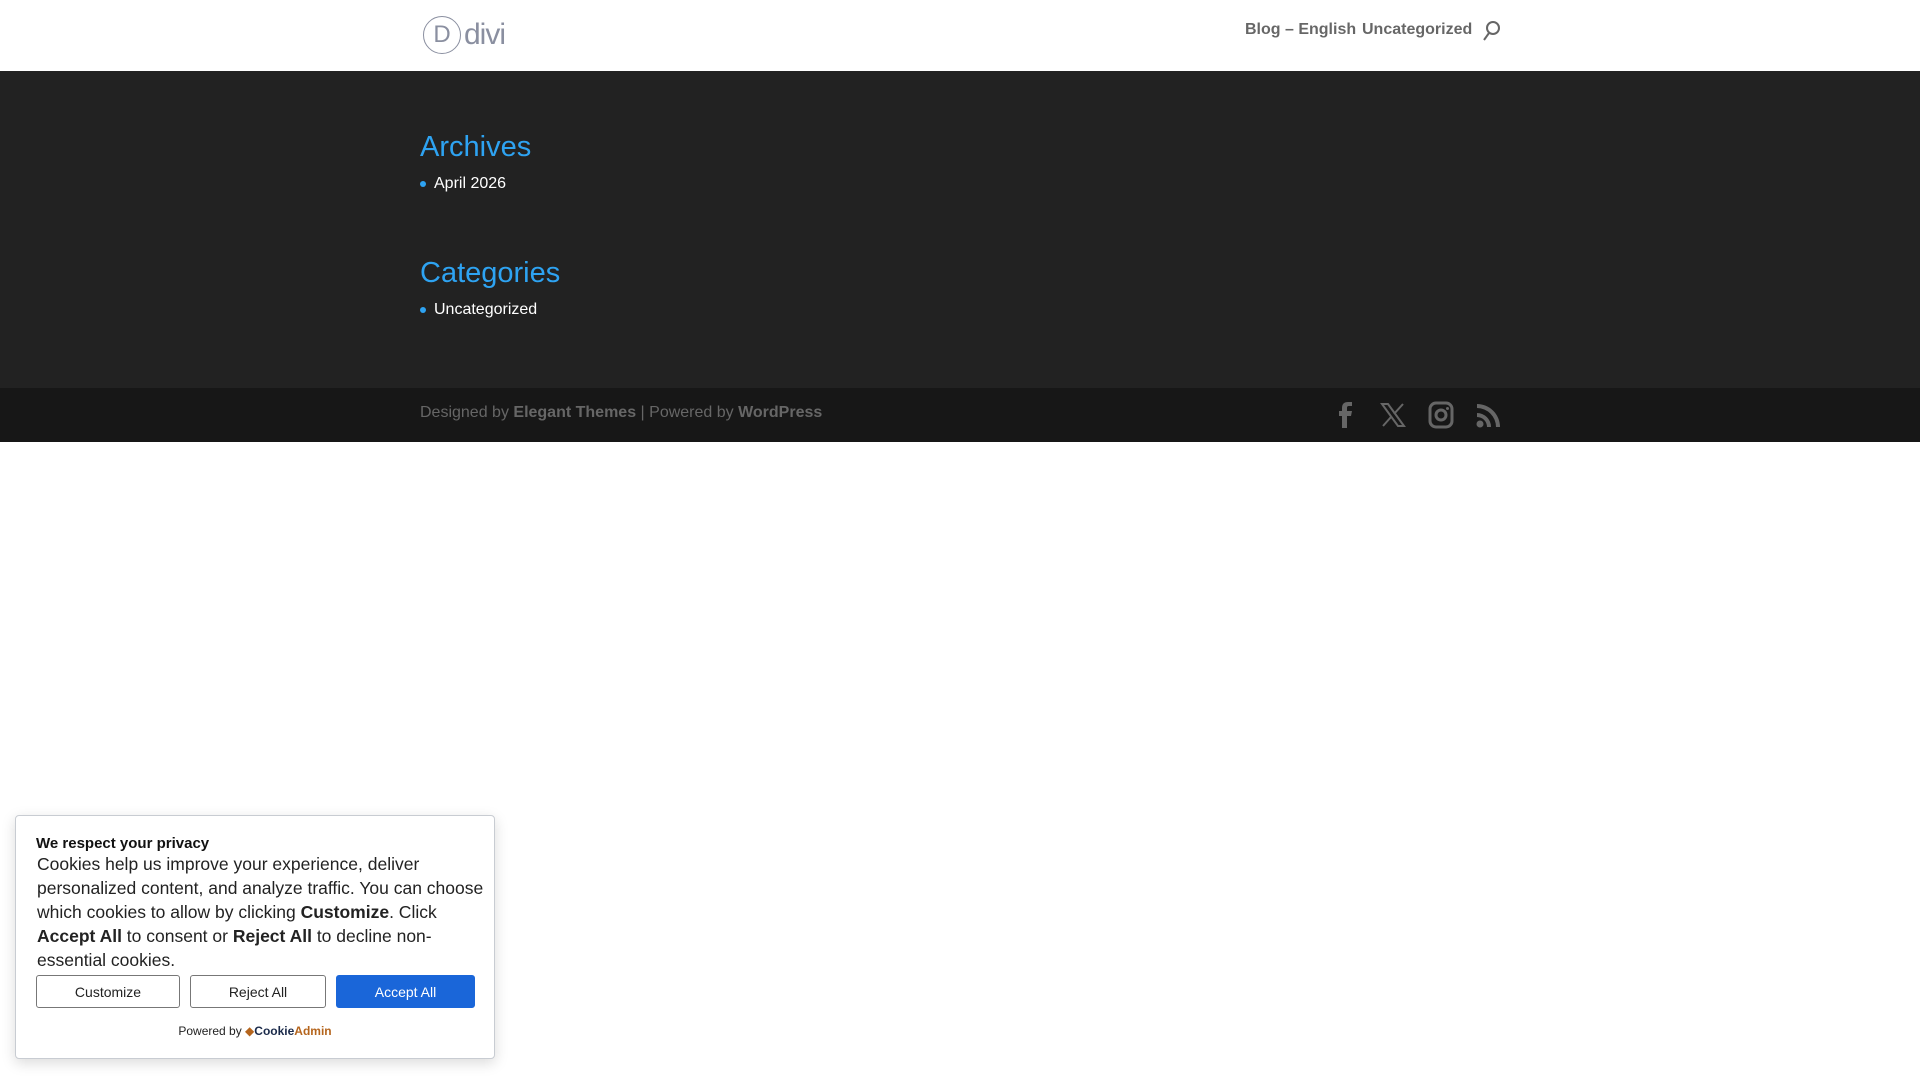 Image resolution: width=1920 pixels, height=1080 pixels. I want to click on powered-text: Powered by, so click(212, 1031).